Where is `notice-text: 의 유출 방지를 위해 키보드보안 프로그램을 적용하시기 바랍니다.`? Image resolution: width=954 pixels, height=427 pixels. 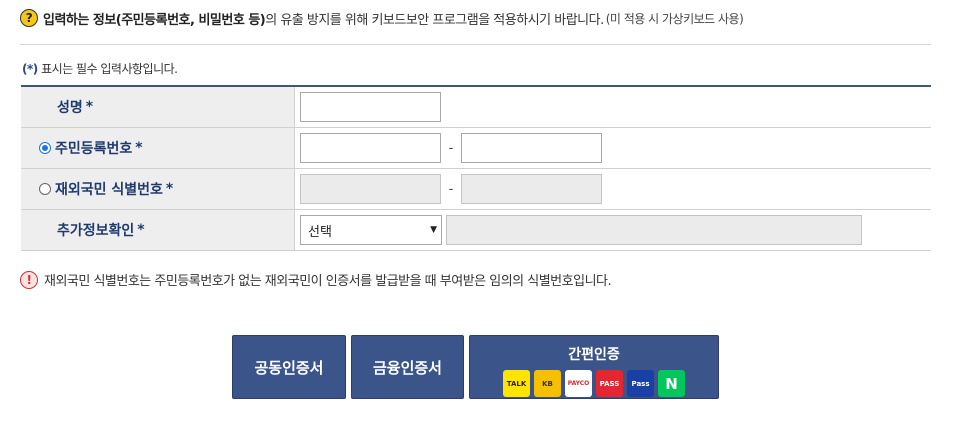
notice-text: 의 유출 방지를 위해 키보드보안 프로그램을 적용하시기 바랍니다. is located at coordinates (434, 20).